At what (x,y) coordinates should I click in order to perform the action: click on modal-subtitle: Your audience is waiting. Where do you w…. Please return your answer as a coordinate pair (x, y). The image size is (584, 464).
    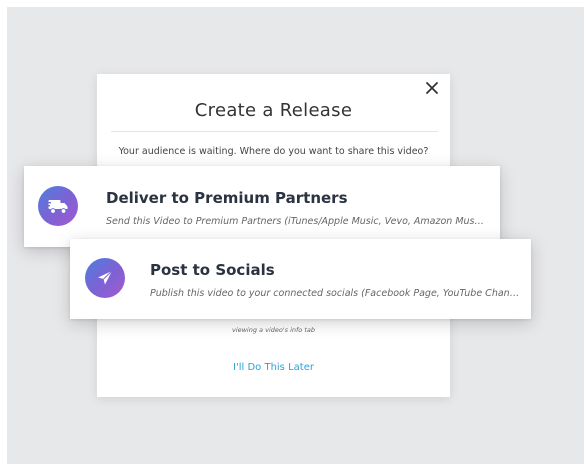
    Looking at the image, I should click on (273, 151).